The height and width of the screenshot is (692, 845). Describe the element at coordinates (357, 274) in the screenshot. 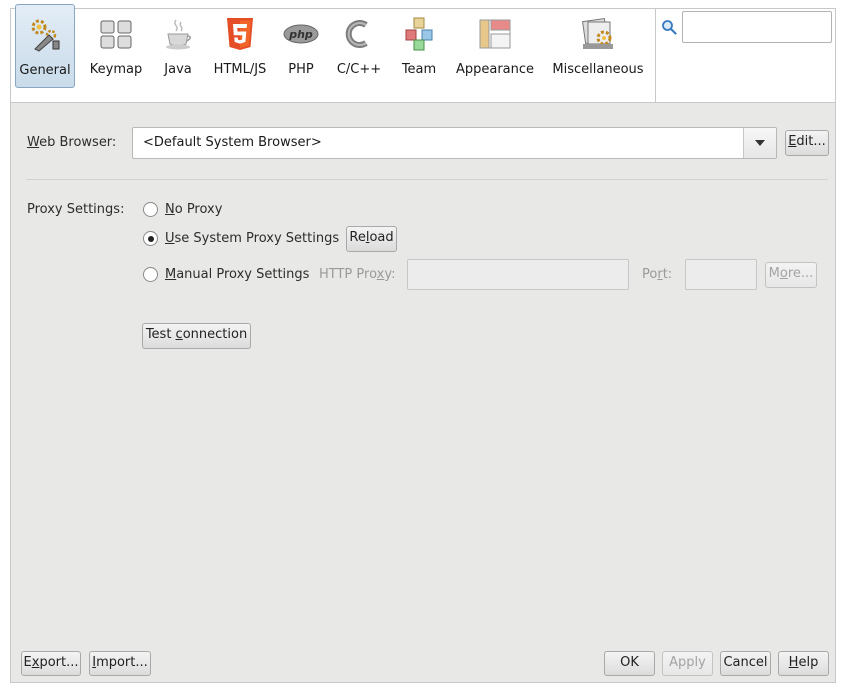

I see `http-proxy-label: HTTP Proxy:` at that location.